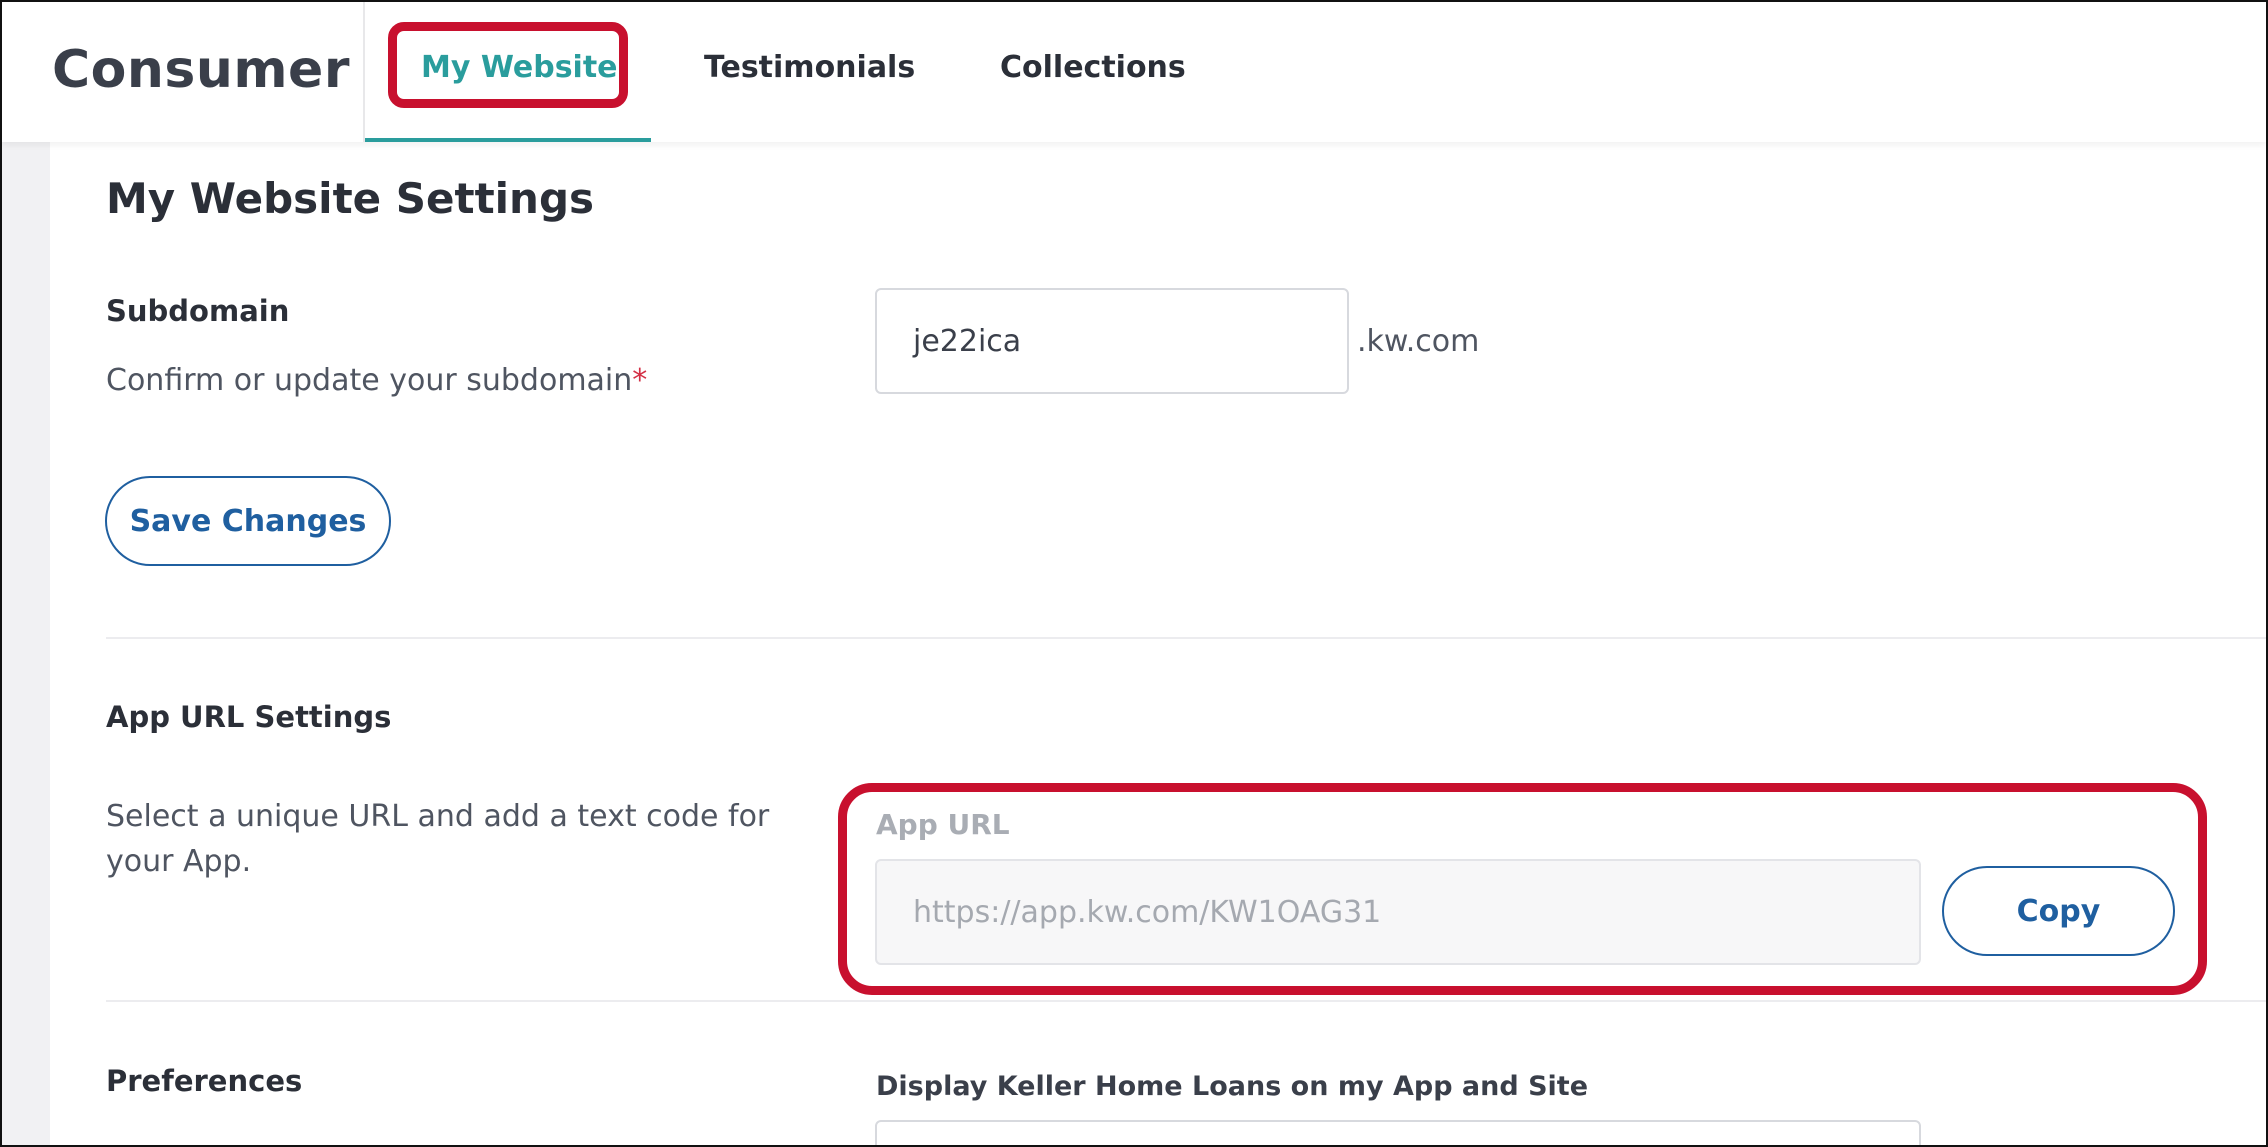  I want to click on app-url-input-value: https://app.kw.com/KW1OAG31, so click(1147, 912).